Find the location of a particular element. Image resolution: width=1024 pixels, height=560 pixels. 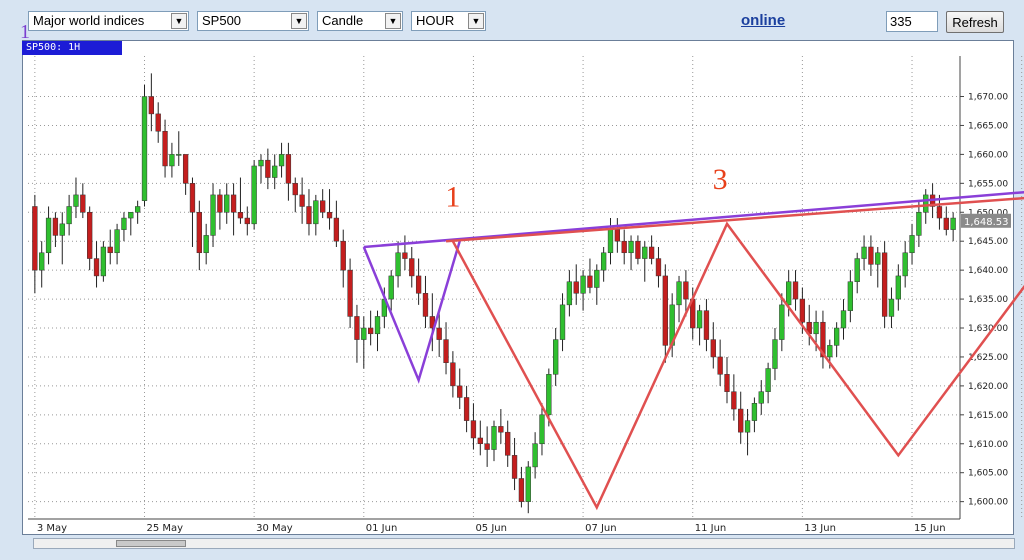

y-tick-label: 1,610.00 is located at coordinates (988, 445).